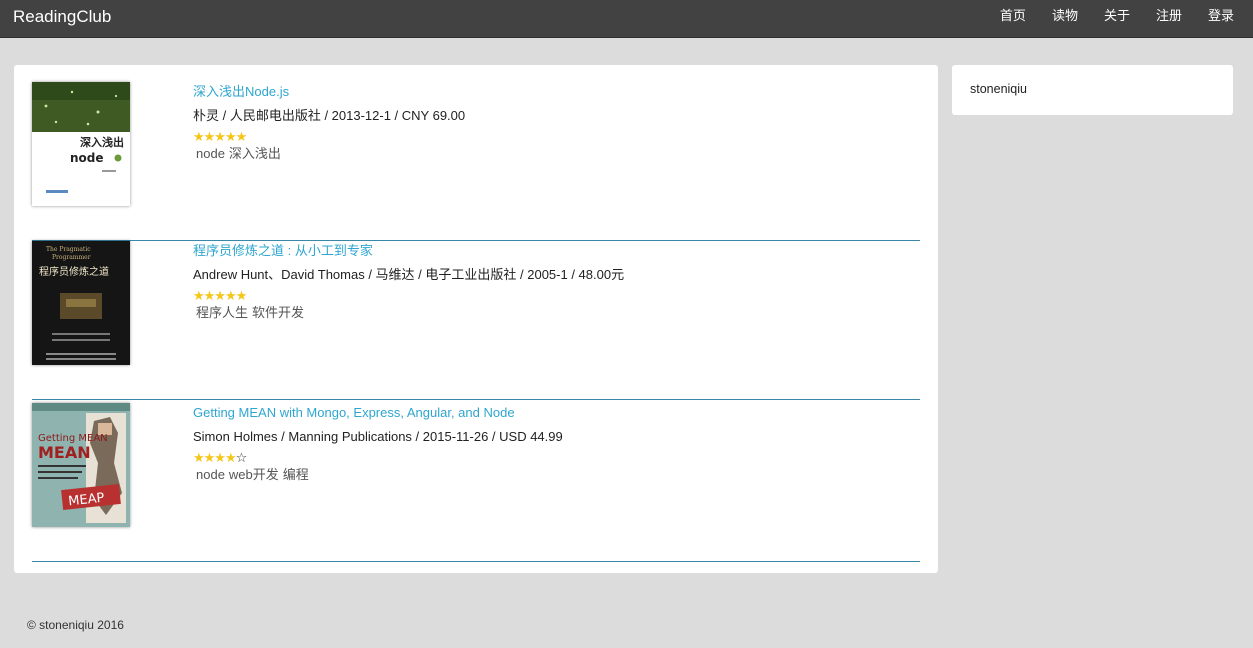  What do you see at coordinates (1169, 19) in the screenshot?
I see `nav-item-register: 注册` at bounding box center [1169, 19].